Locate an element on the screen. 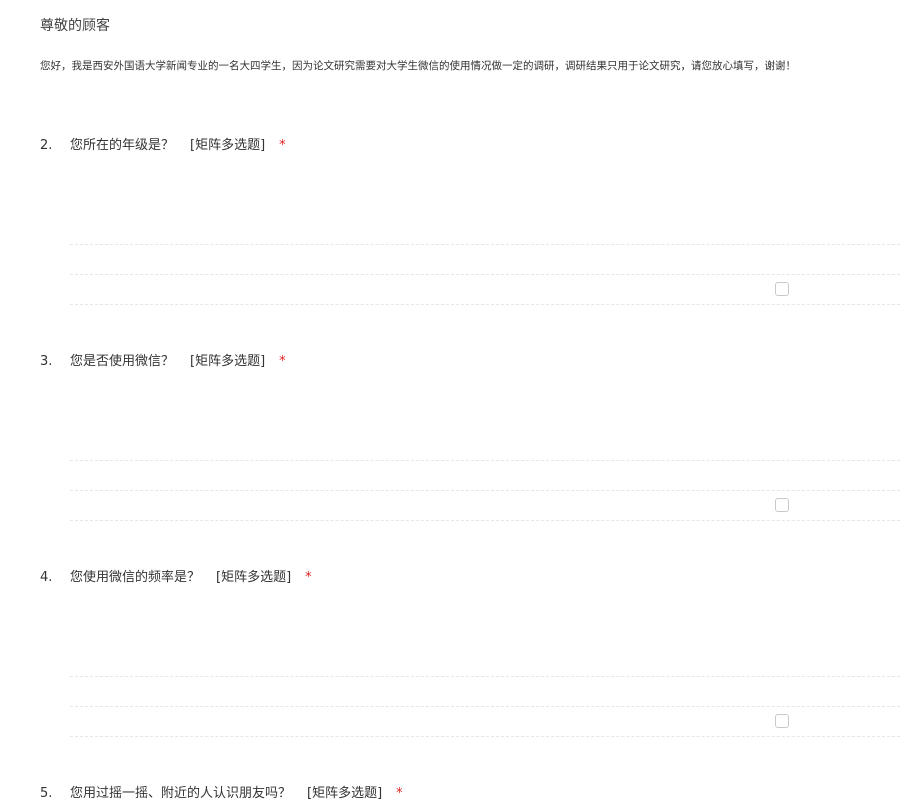 Image resolution: width=900 pixels, height=800 pixels. question-number: 5. is located at coordinates (46, 793).